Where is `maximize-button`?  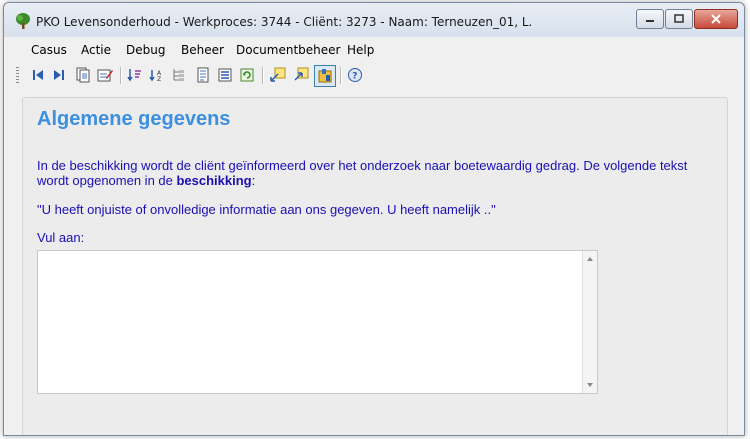
maximize-button is located at coordinates (679, 19).